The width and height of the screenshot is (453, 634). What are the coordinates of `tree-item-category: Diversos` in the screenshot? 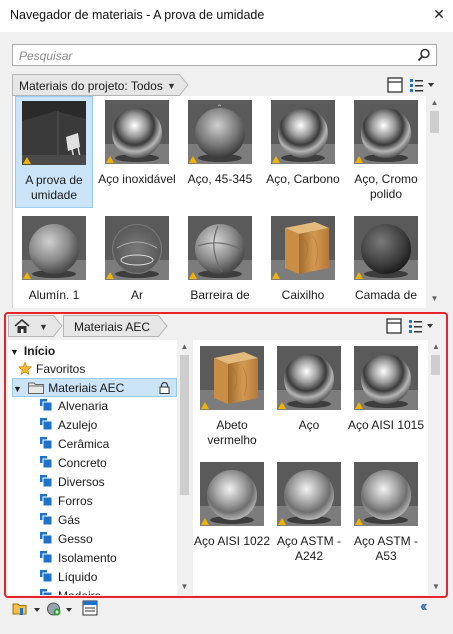 It's located at (72, 482).